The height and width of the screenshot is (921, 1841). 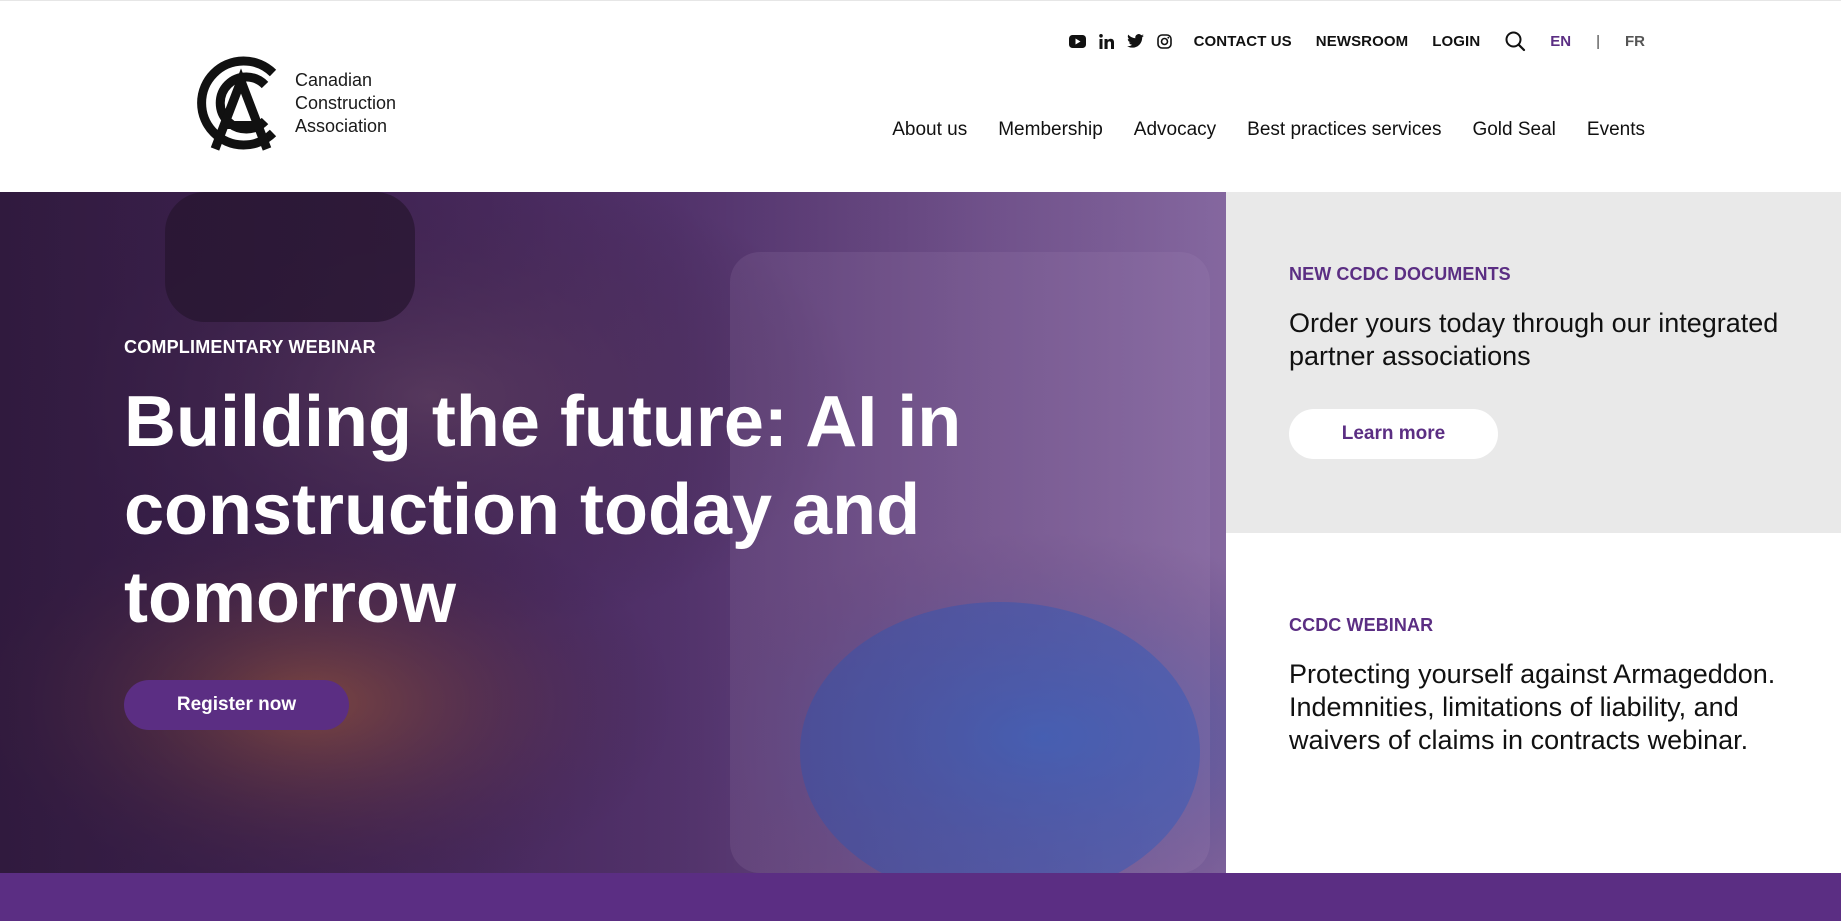 What do you see at coordinates (1135, 41) in the screenshot?
I see `twitter-icon` at bounding box center [1135, 41].